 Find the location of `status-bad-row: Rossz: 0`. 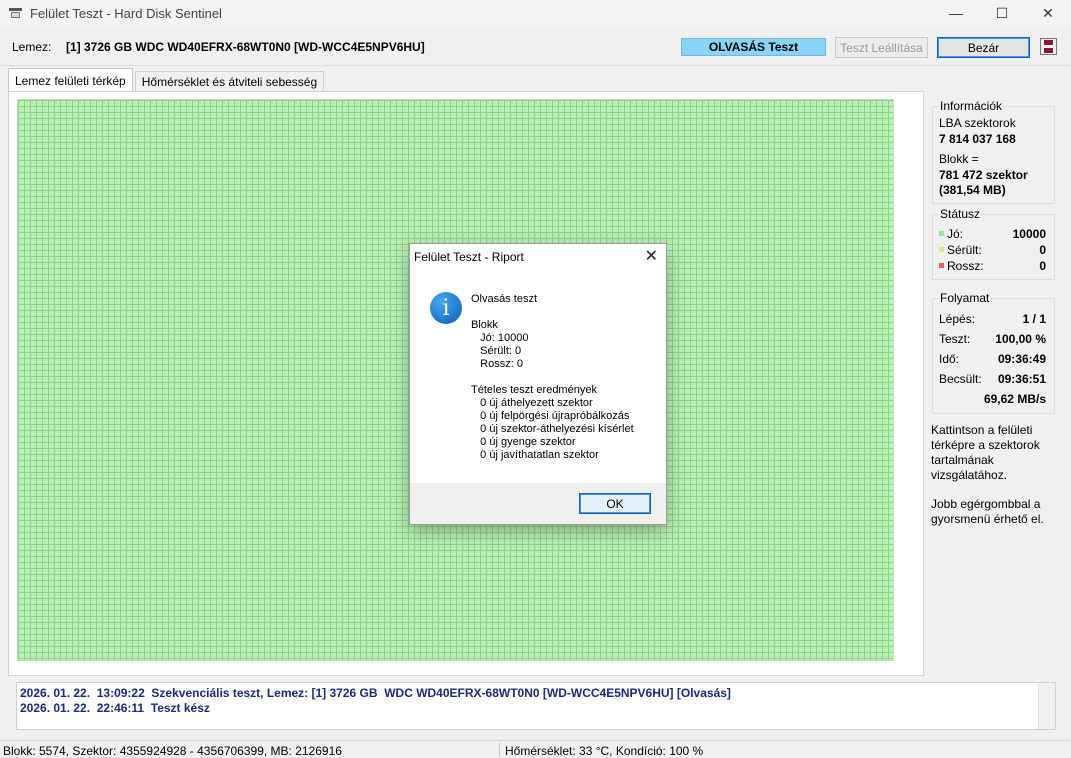

status-bad-row: Rossz: 0 is located at coordinates (992, 266).